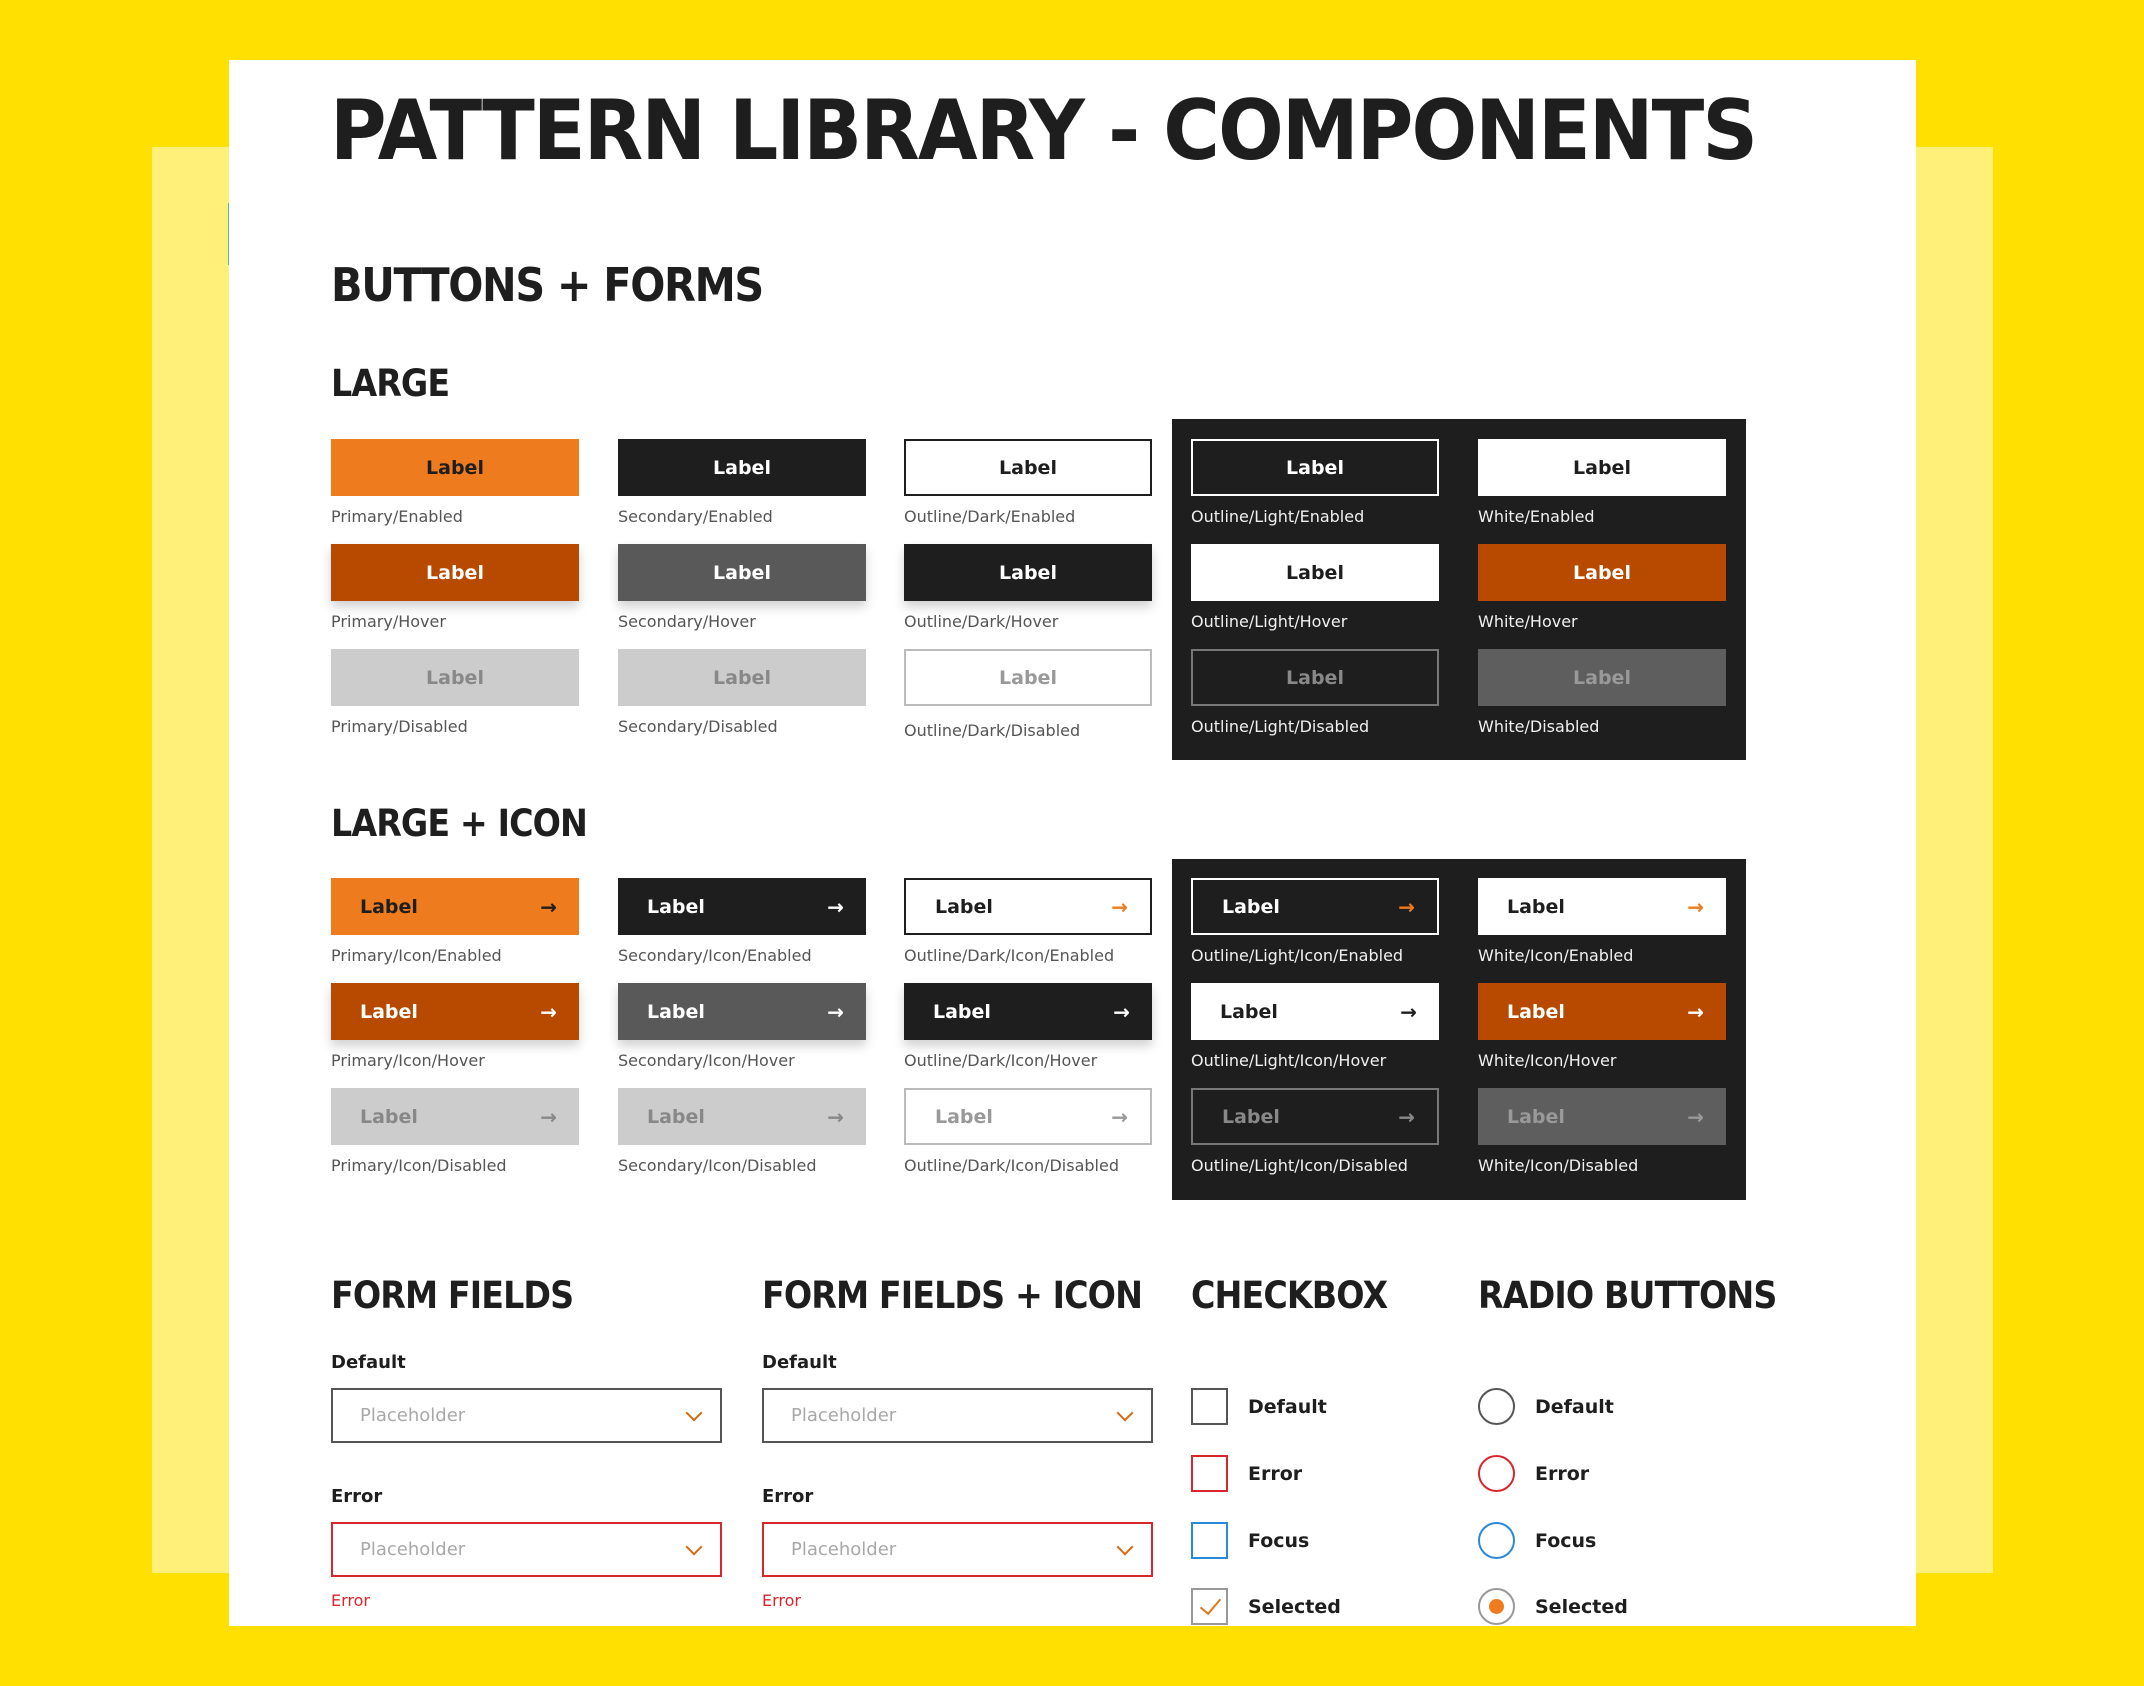 The width and height of the screenshot is (2144, 1686). What do you see at coordinates (957, 1415) in the screenshot?
I see `form-field-icon-default-select: Placeholder` at bounding box center [957, 1415].